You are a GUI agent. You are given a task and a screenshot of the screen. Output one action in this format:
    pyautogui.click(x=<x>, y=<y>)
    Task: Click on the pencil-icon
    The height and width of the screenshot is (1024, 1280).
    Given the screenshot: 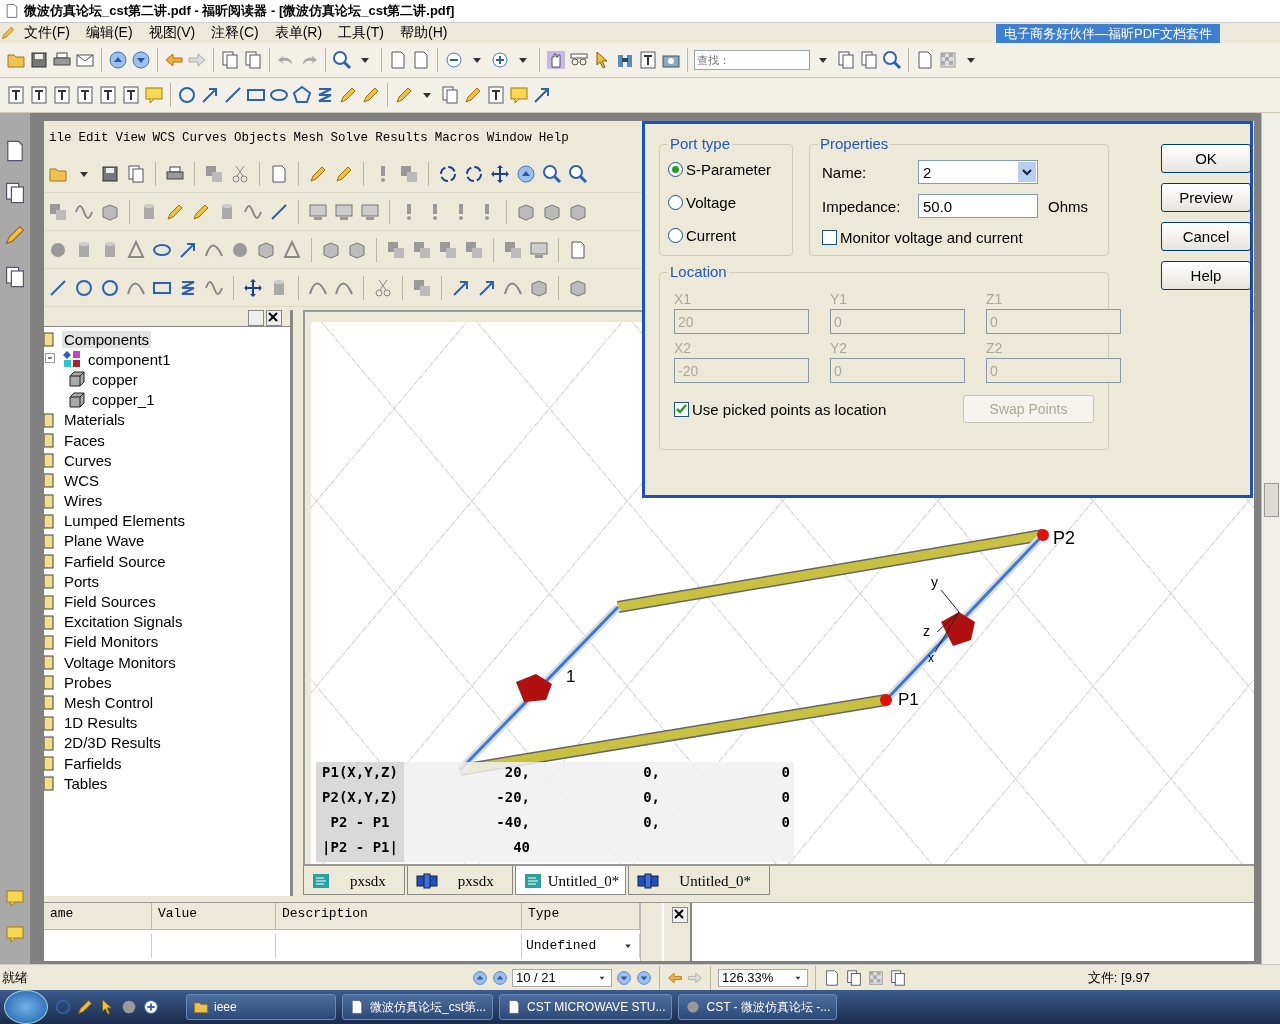 What is the action you would take?
    pyautogui.click(x=371, y=95)
    